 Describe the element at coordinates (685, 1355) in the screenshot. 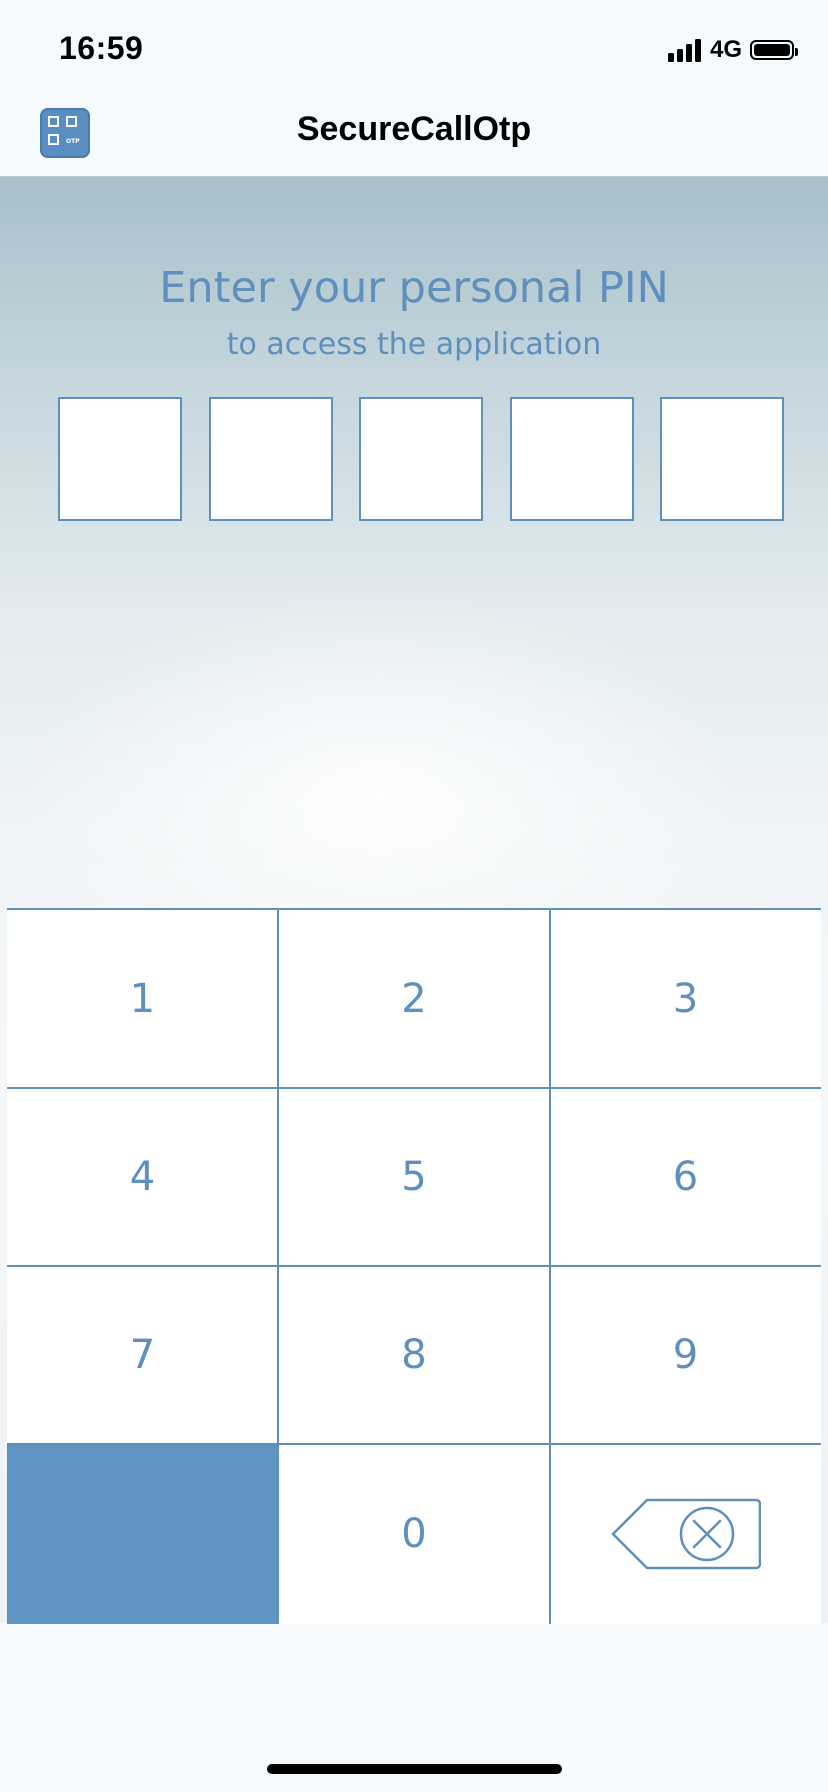

I see `key-9: 9` at that location.